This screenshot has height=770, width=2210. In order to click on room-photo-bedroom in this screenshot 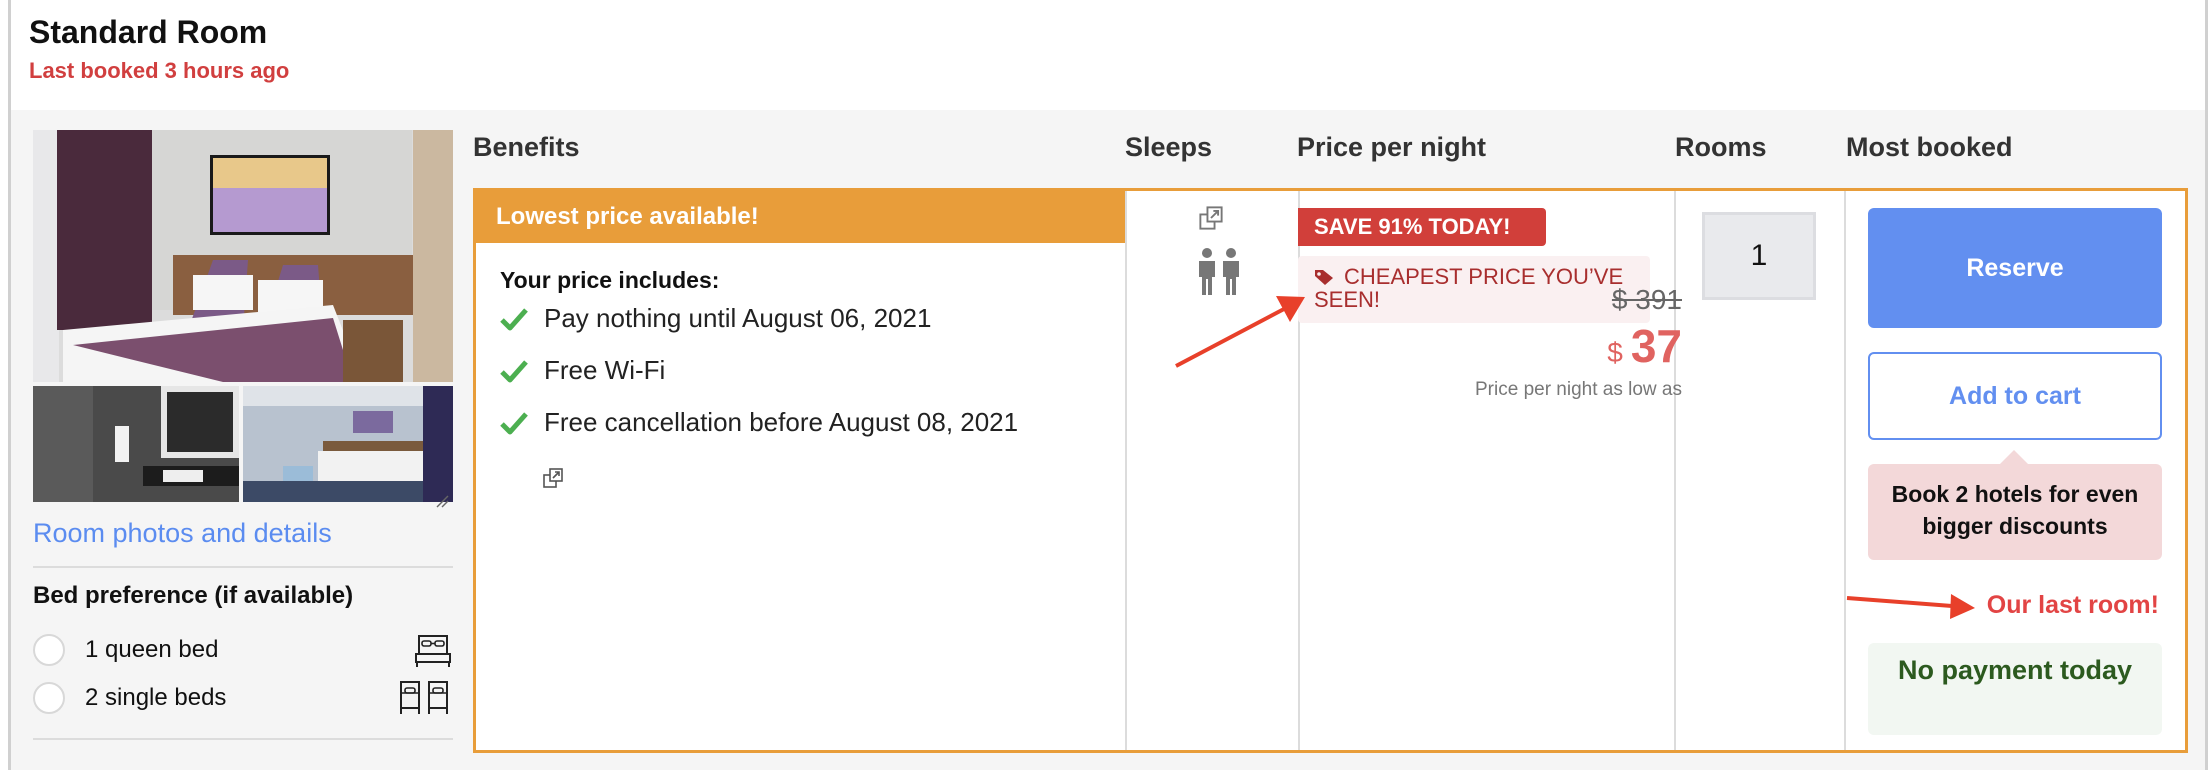, I will do `click(243, 256)`.